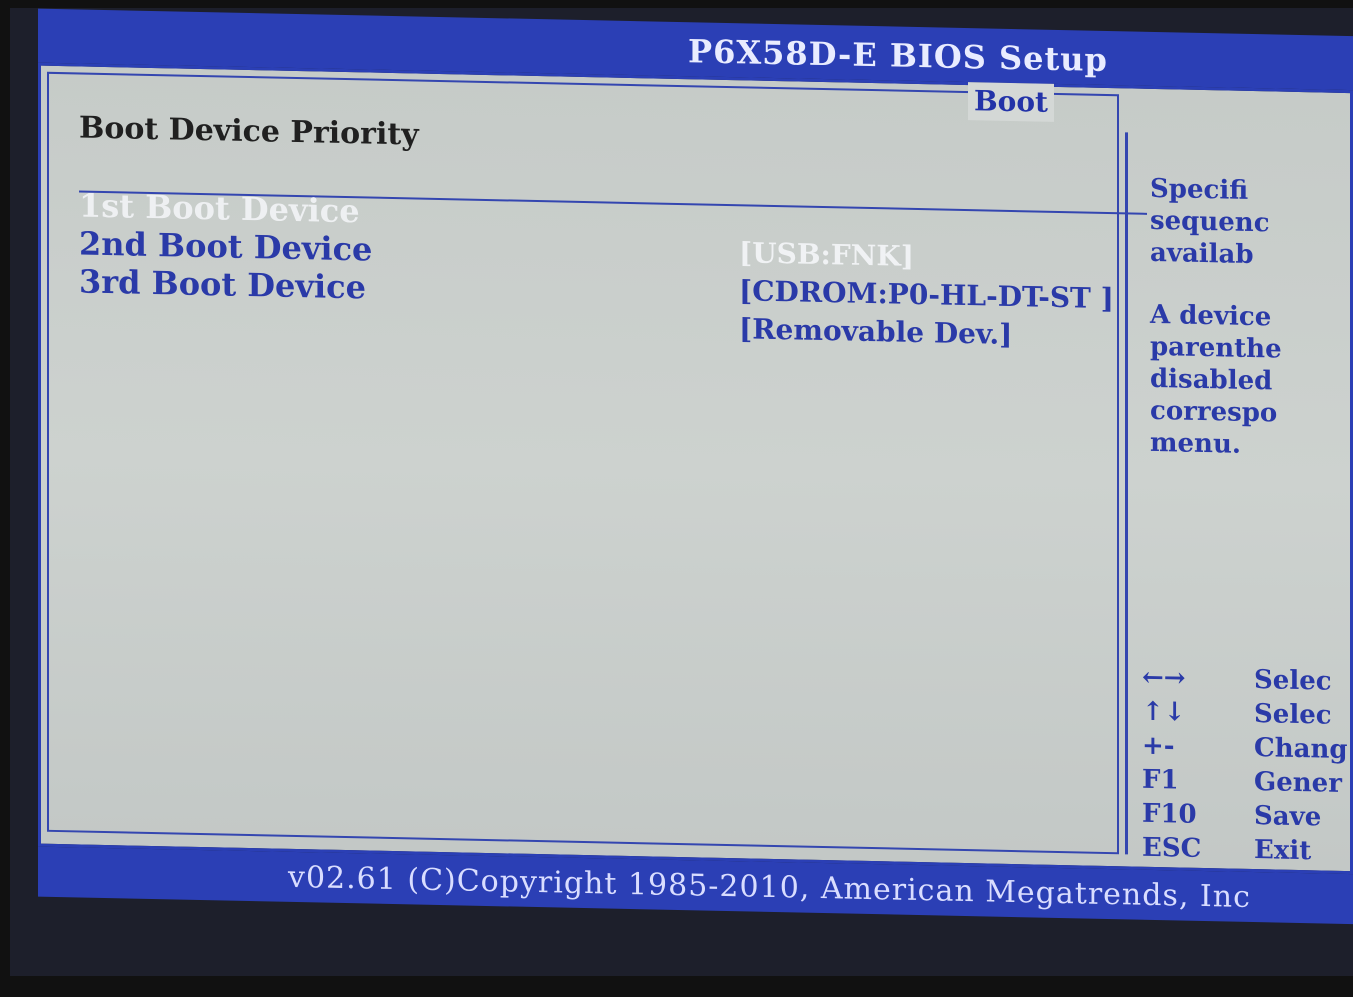 Image resolution: width=1353 pixels, height=997 pixels. What do you see at coordinates (1172, 848) in the screenshot?
I see `key-esc: ESC` at bounding box center [1172, 848].